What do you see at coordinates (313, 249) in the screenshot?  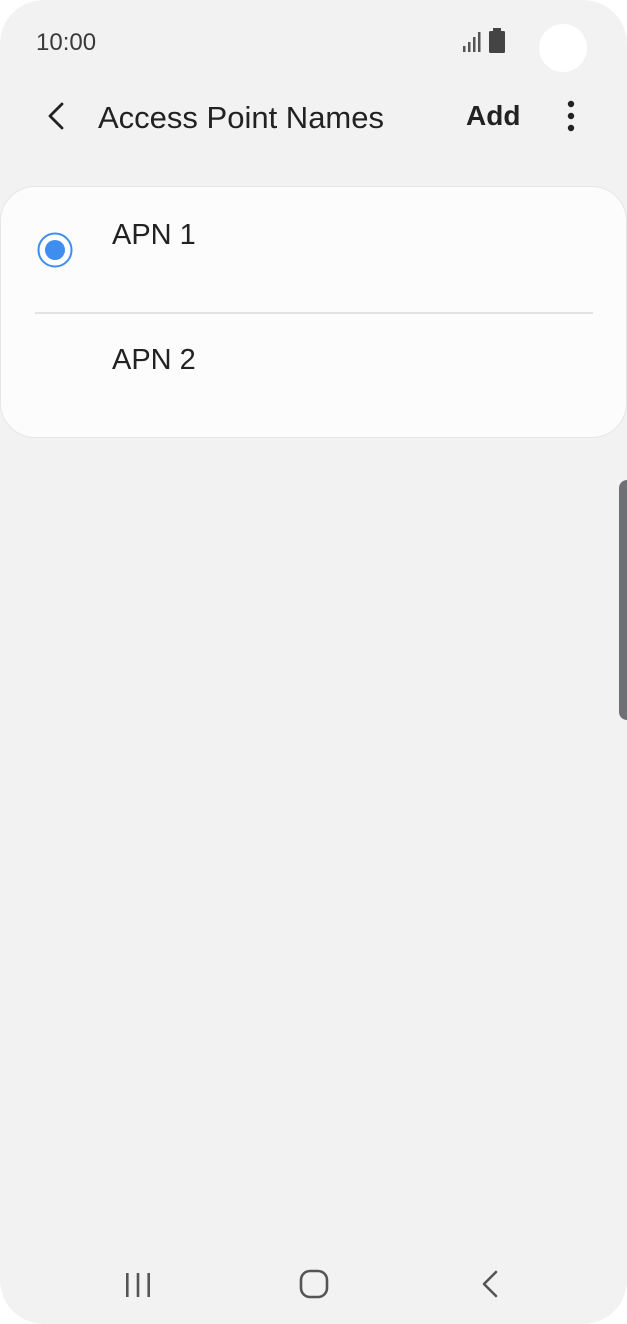 I see `apn-list-item-1: APN 1` at bounding box center [313, 249].